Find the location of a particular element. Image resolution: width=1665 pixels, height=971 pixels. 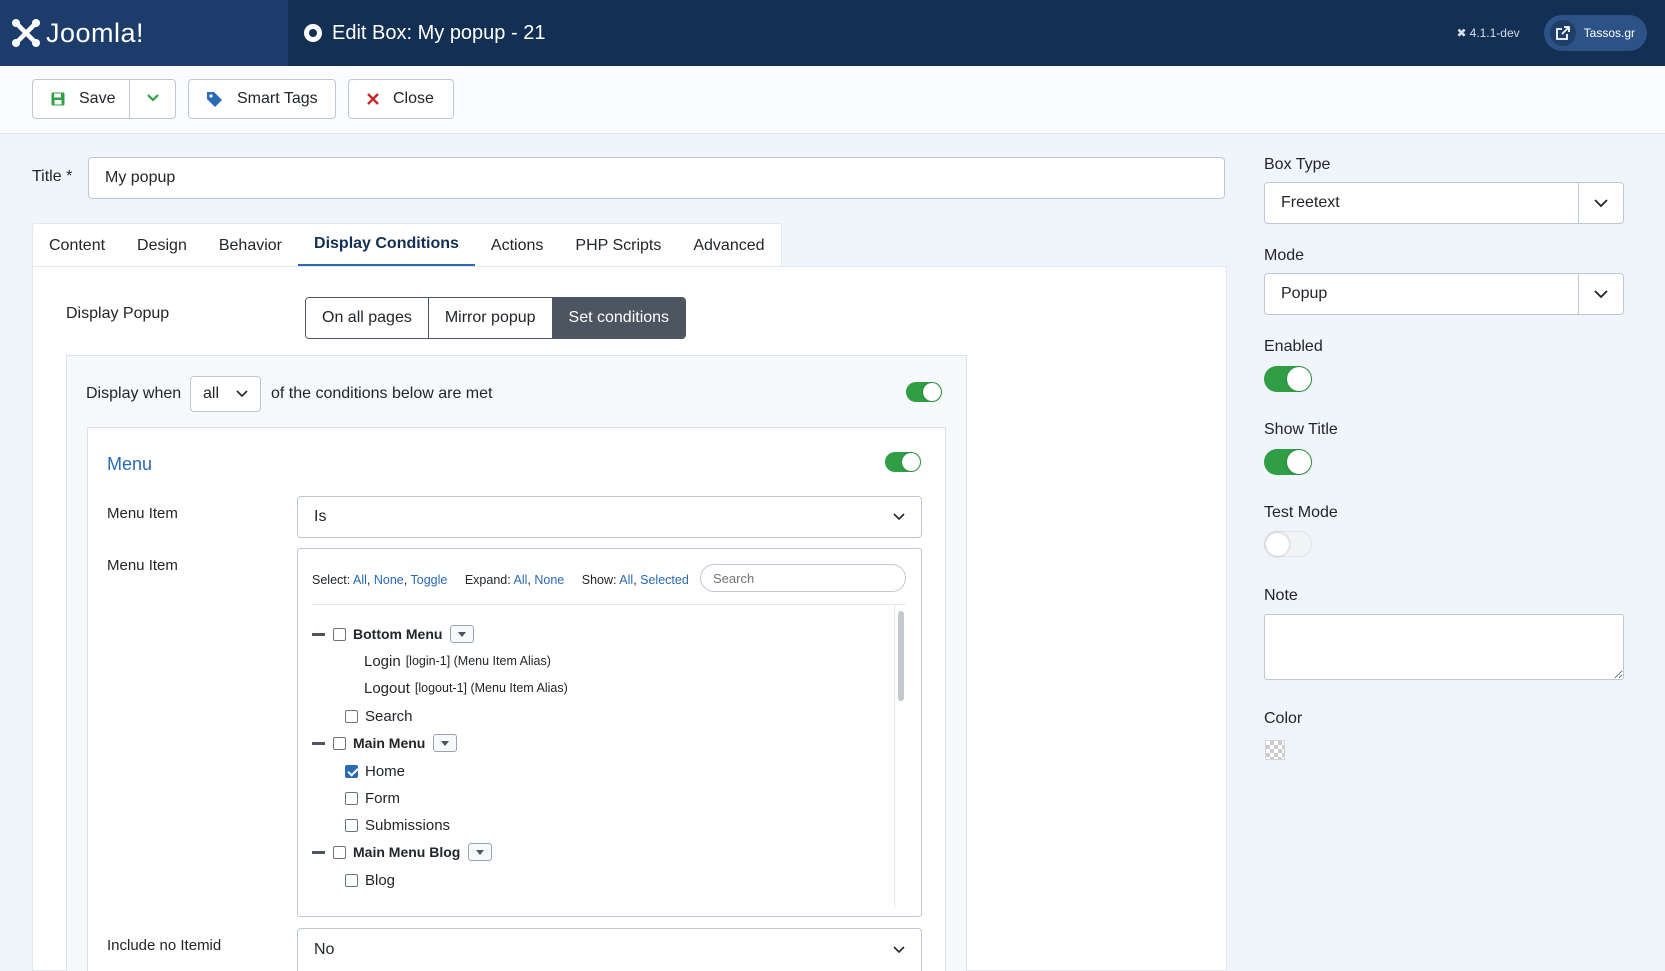

show-title-toggle is located at coordinates (1288, 462).